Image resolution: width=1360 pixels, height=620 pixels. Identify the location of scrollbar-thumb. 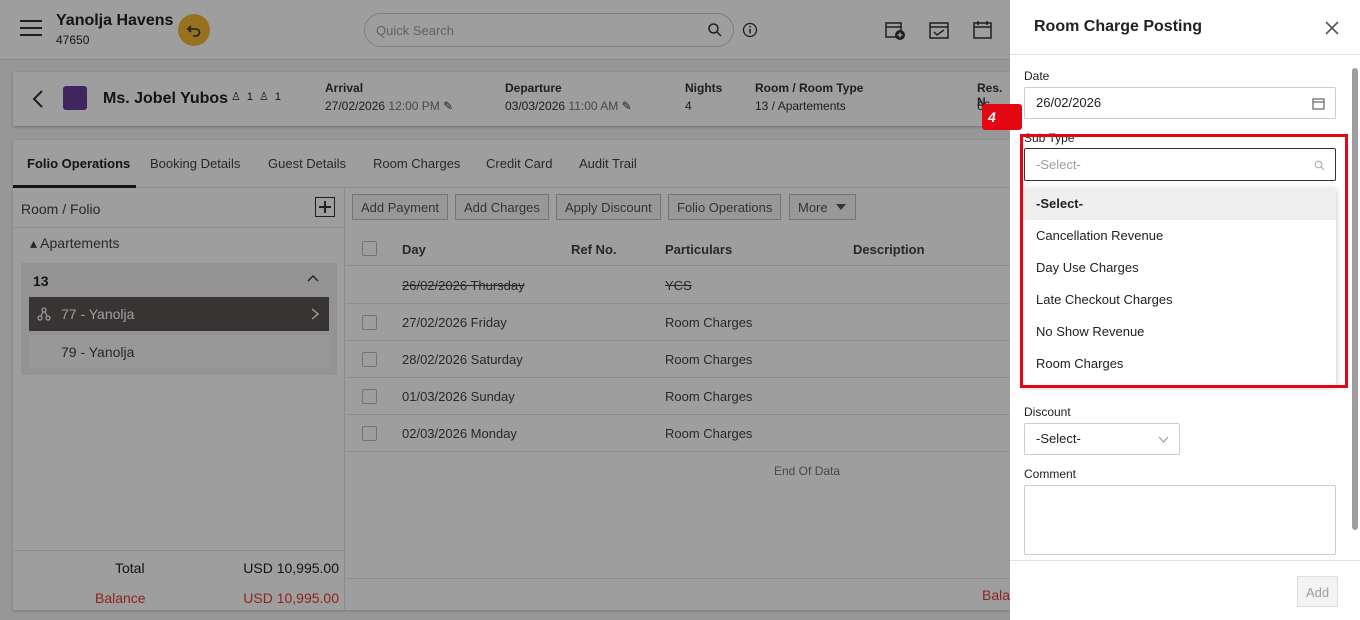
(1355, 299).